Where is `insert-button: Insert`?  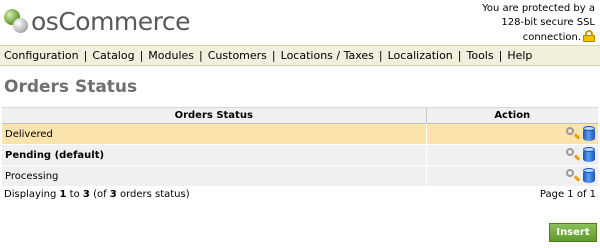
insert-button: Insert is located at coordinates (573, 232).